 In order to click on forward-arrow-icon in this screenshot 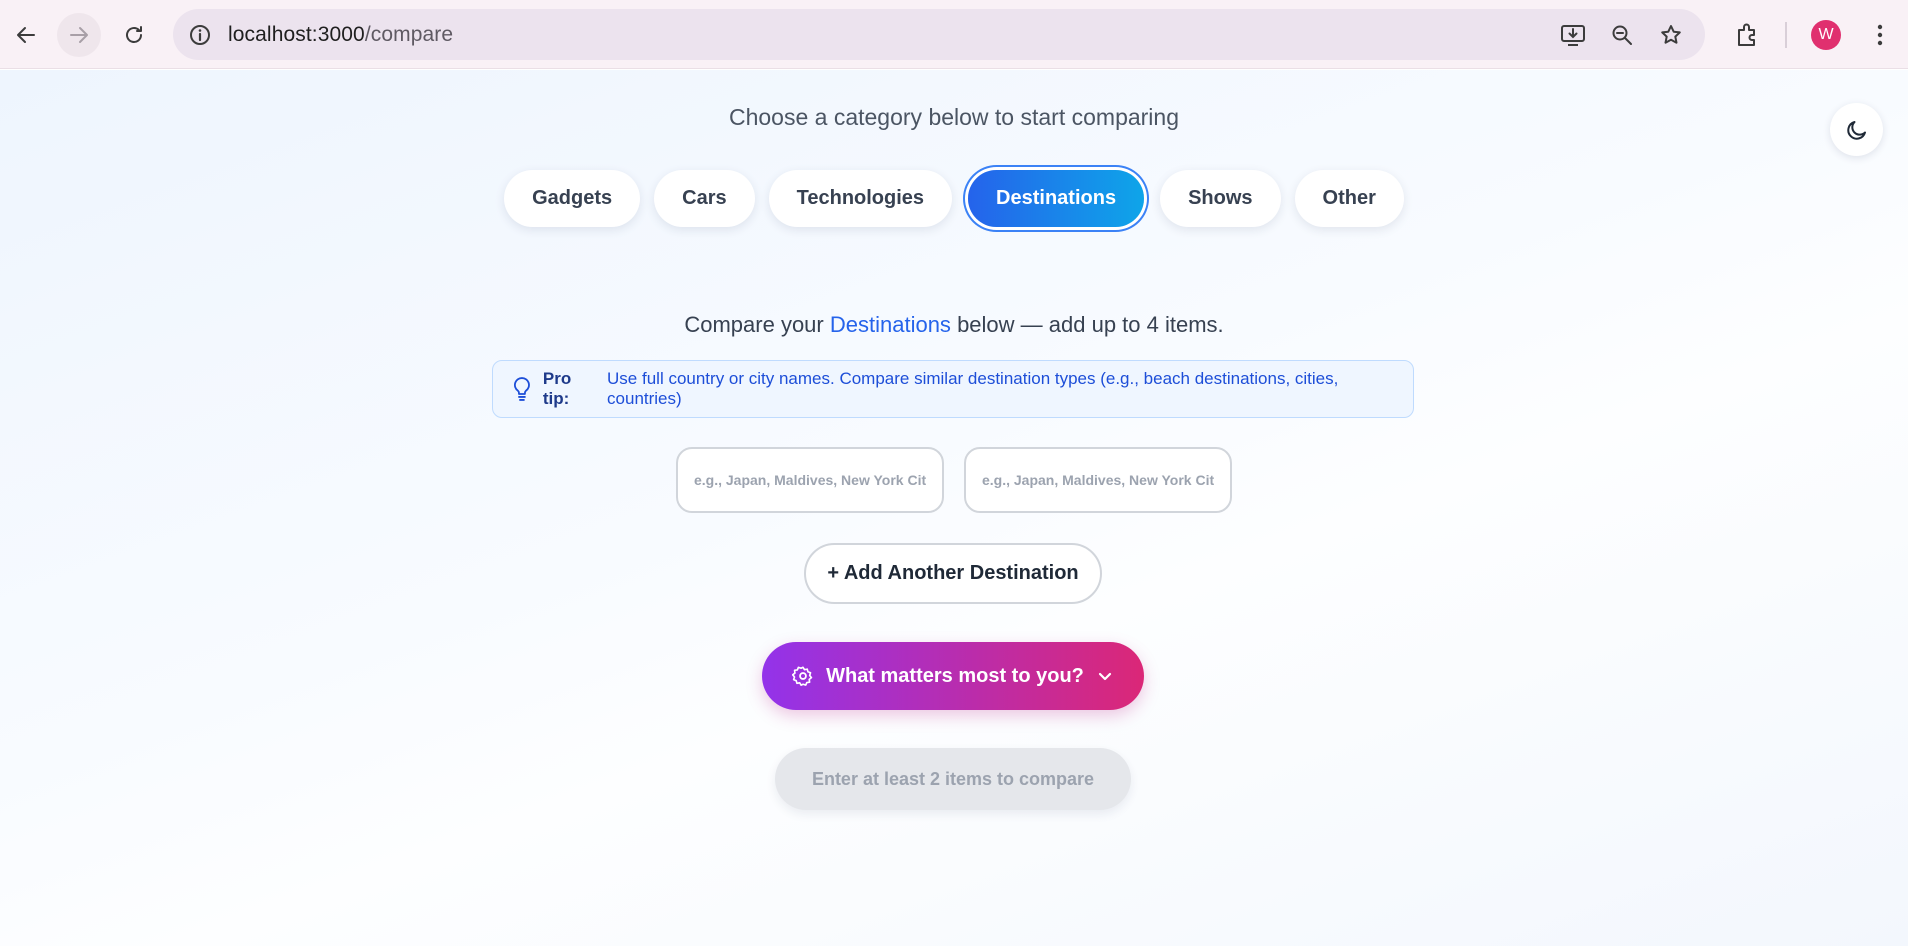, I will do `click(79, 35)`.